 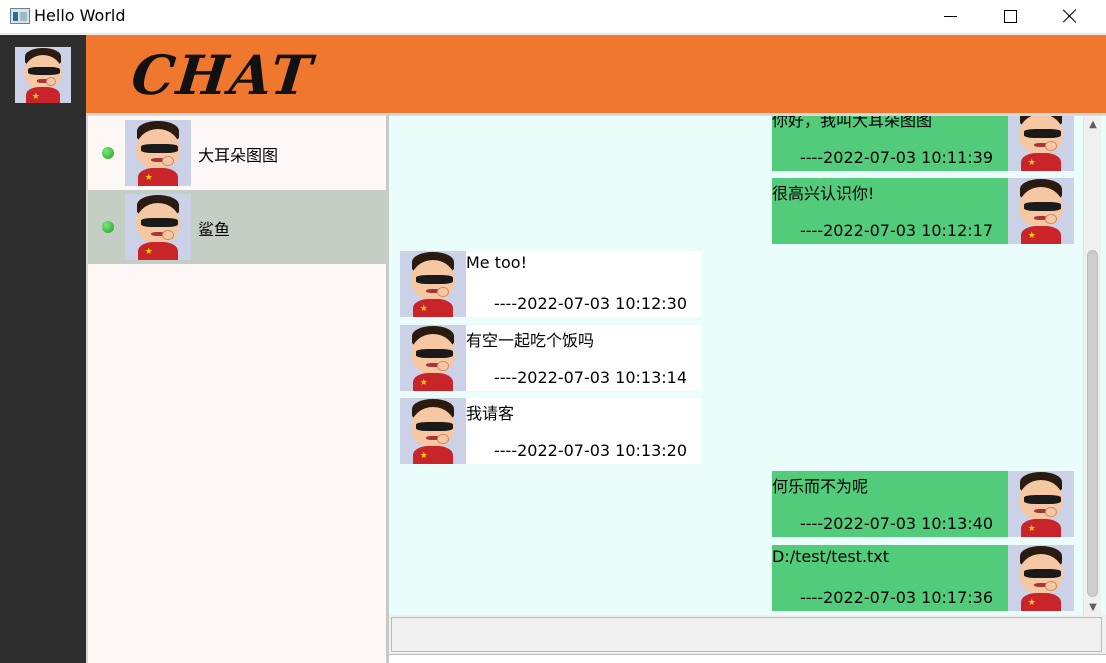 What do you see at coordinates (747, 658) in the screenshot?
I see `message-compose-area` at bounding box center [747, 658].